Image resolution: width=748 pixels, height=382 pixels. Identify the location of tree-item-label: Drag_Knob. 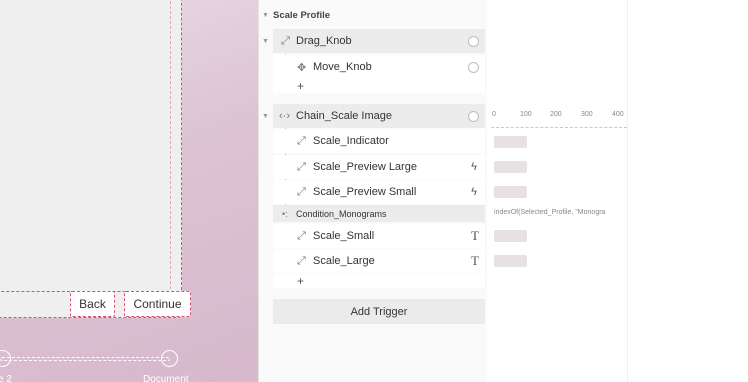
(324, 41).